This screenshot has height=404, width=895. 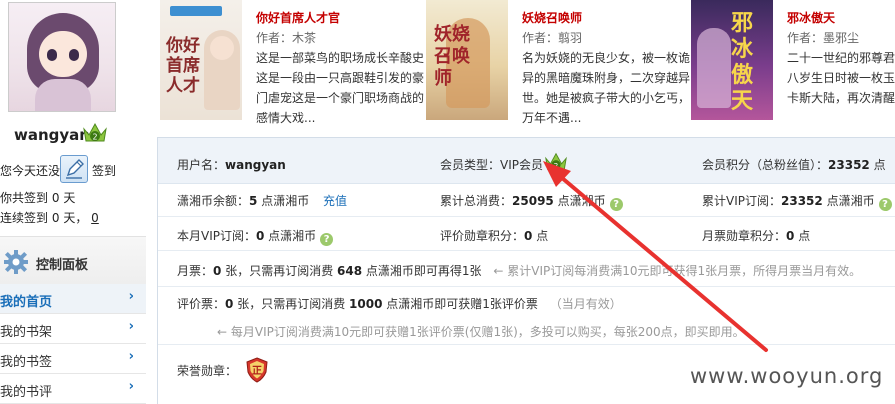 I want to click on review-ticket-need: 1000, so click(x=366, y=304).